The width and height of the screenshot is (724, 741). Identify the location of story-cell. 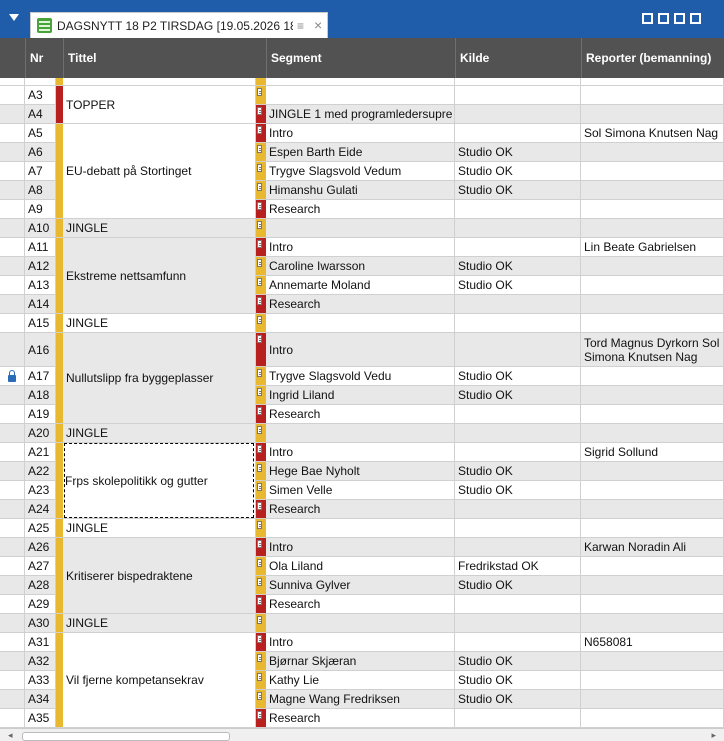
(156, 82).